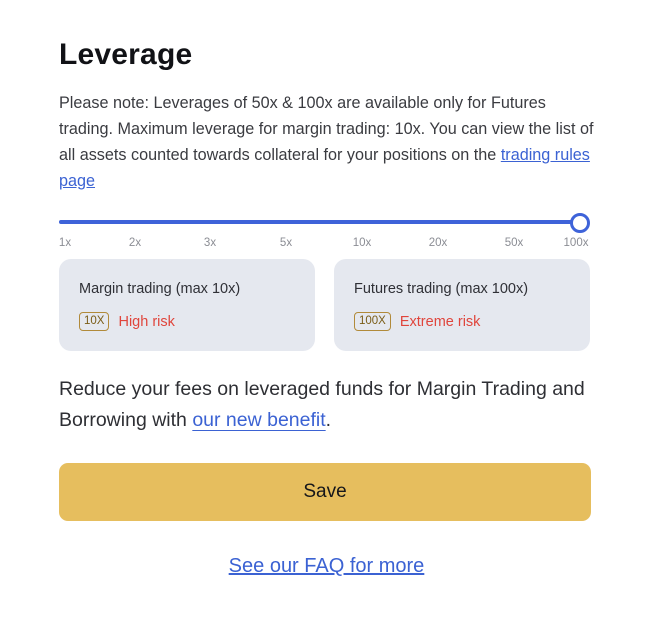 This screenshot has width=653, height=630. Describe the element at coordinates (210, 243) in the screenshot. I see `tick-label: 3x` at that location.